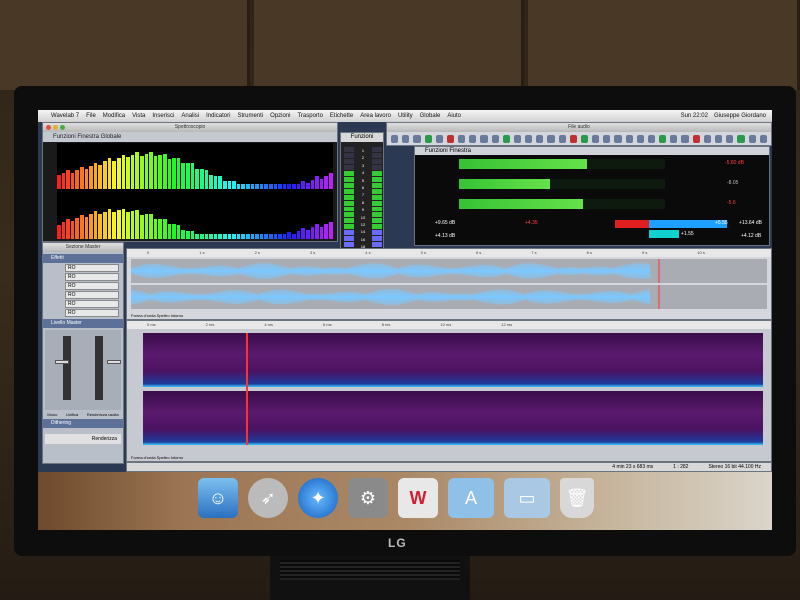  What do you see at coordinates (157, 315) in the screenshot?
I see `waveform-tabs: Forma d'onda Spettro Intorno` at bounding box center [157, 315].